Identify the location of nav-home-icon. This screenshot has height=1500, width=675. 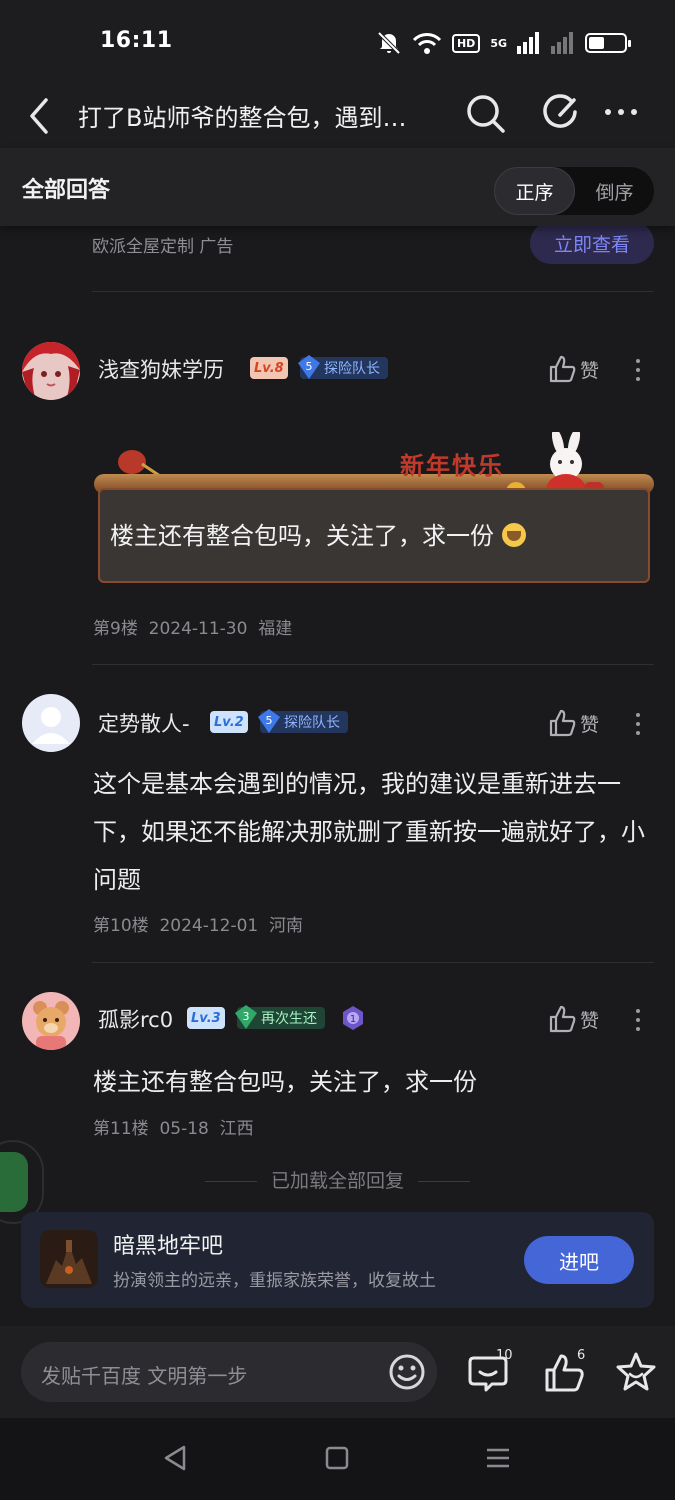
(337, 1458).